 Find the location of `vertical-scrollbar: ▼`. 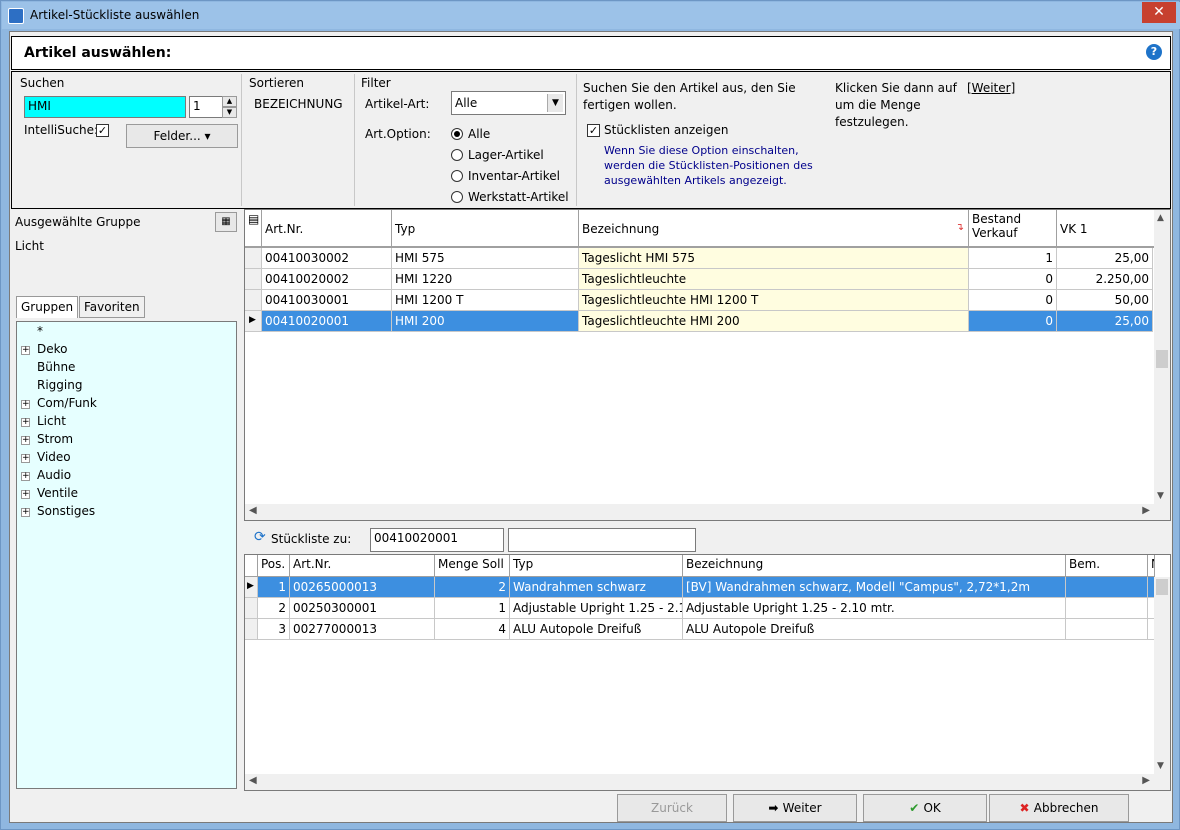

vertical-scrollbar: ▼ is located at coordinates (1162, 676).